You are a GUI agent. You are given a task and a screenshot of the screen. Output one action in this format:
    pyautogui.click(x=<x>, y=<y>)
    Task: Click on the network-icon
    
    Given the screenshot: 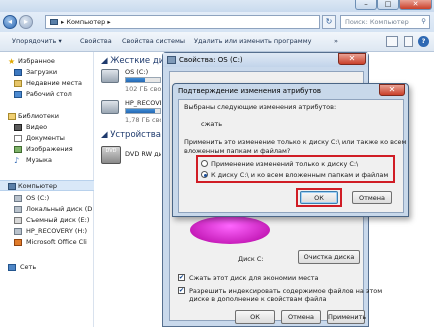 What is the action you would take?
    pyautogui.click(x=12, y=267)
    